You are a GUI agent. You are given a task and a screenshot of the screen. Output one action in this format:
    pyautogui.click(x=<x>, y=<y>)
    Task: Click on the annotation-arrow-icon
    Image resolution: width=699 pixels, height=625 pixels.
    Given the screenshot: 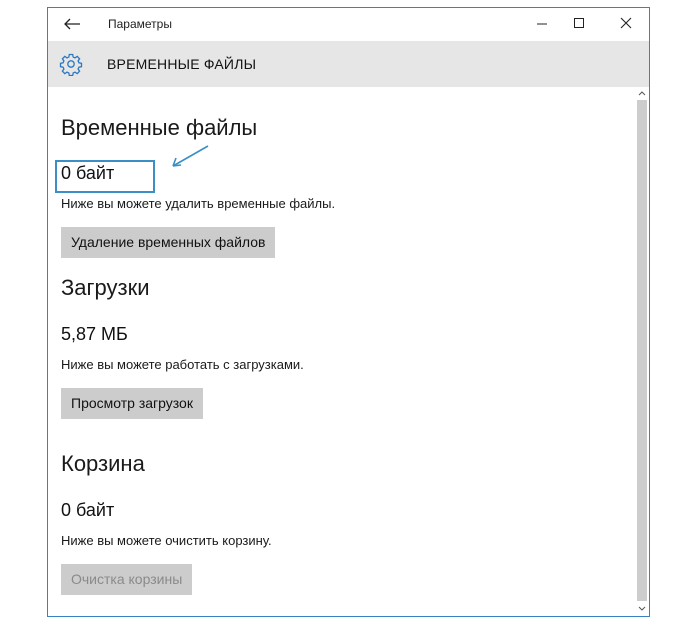 What is the action you would take?
    pyautogui.click(x=190, y=156)
    